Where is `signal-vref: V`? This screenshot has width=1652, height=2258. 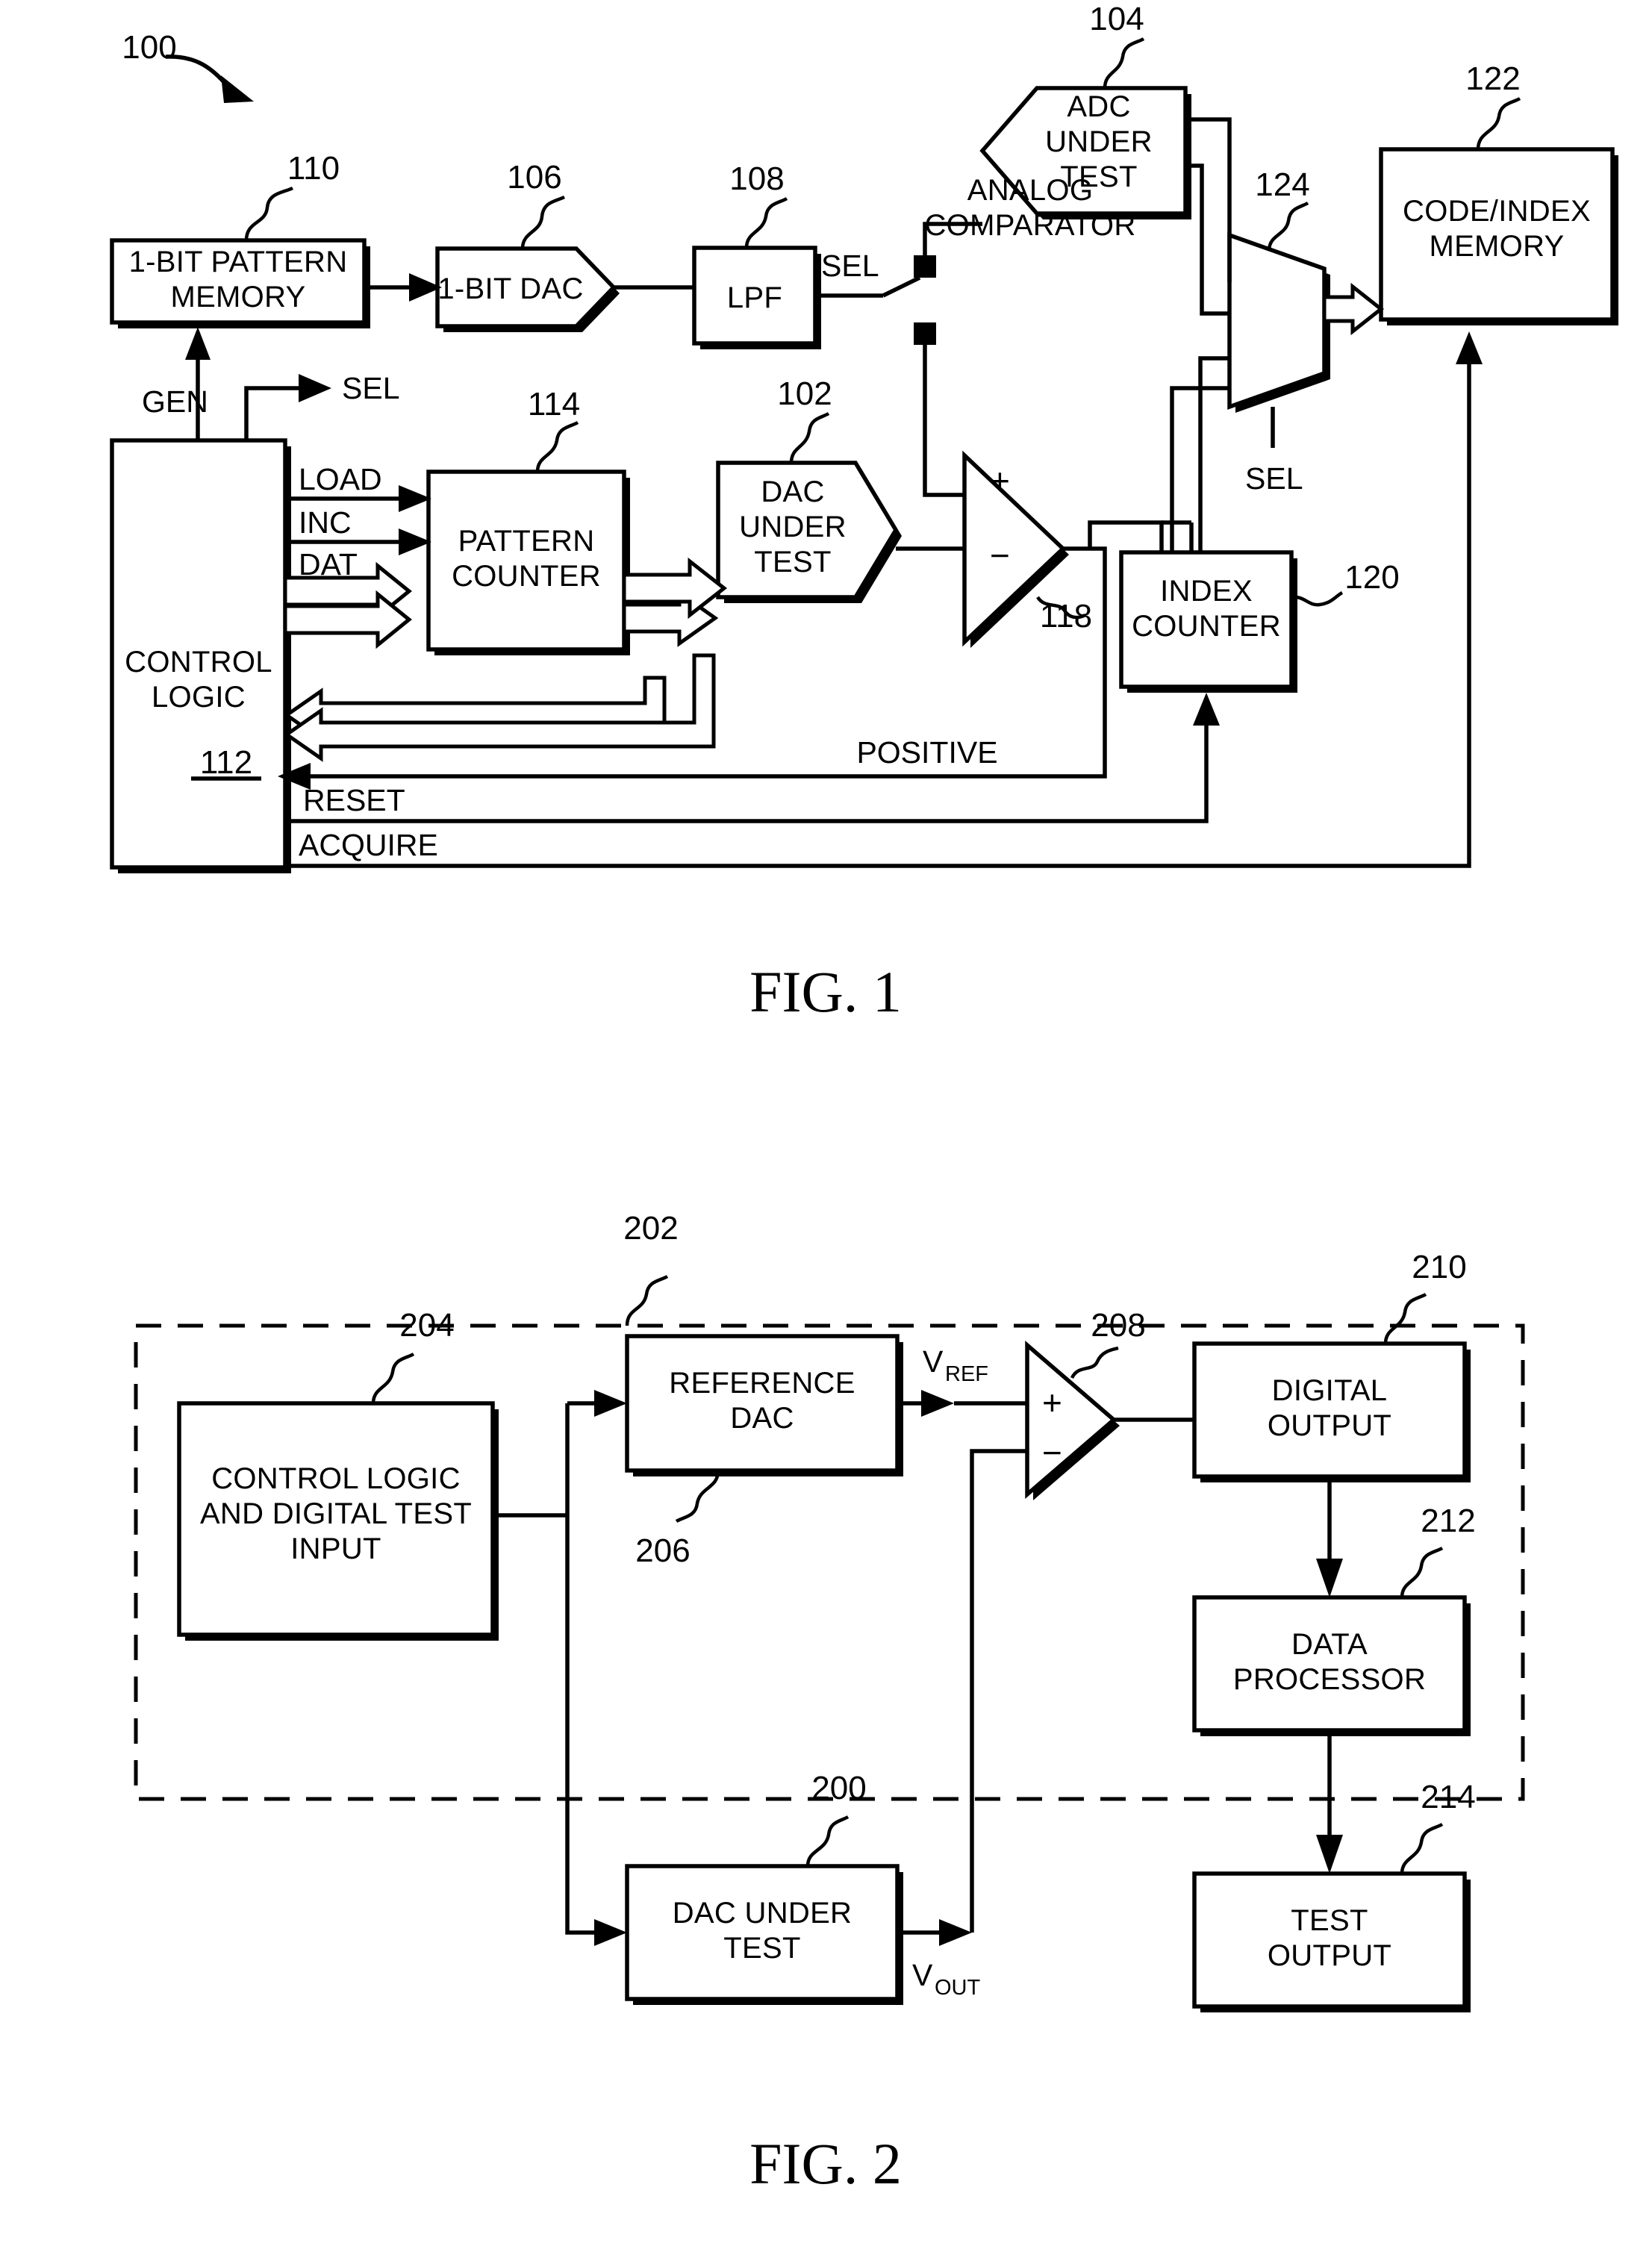 signal-vref: V is located at coordinates (934, 1361).